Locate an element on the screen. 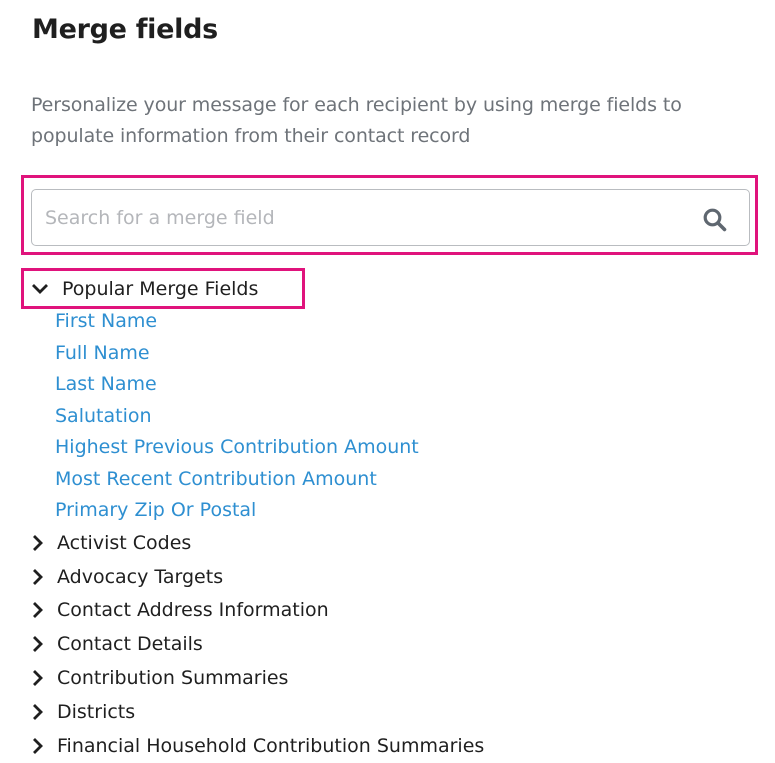 The width and height of the screenshot is (775, 763). search-icon is located at coordinates (715, 220).